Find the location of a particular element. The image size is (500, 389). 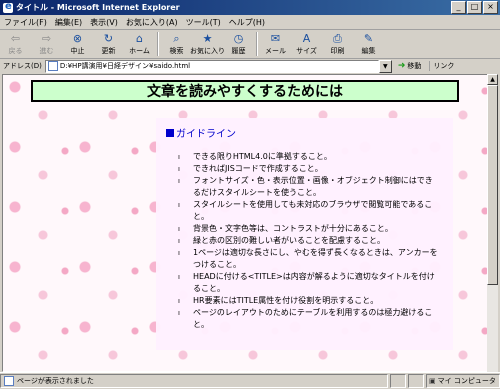

favorites-button: ★ お気に入り is located at coordinates (207, 44).